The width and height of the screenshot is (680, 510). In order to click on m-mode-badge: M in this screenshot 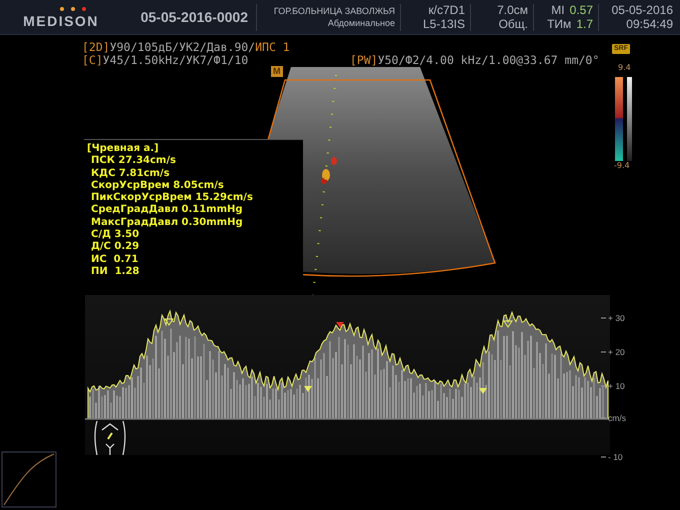, I will do `click(276, 71)`.